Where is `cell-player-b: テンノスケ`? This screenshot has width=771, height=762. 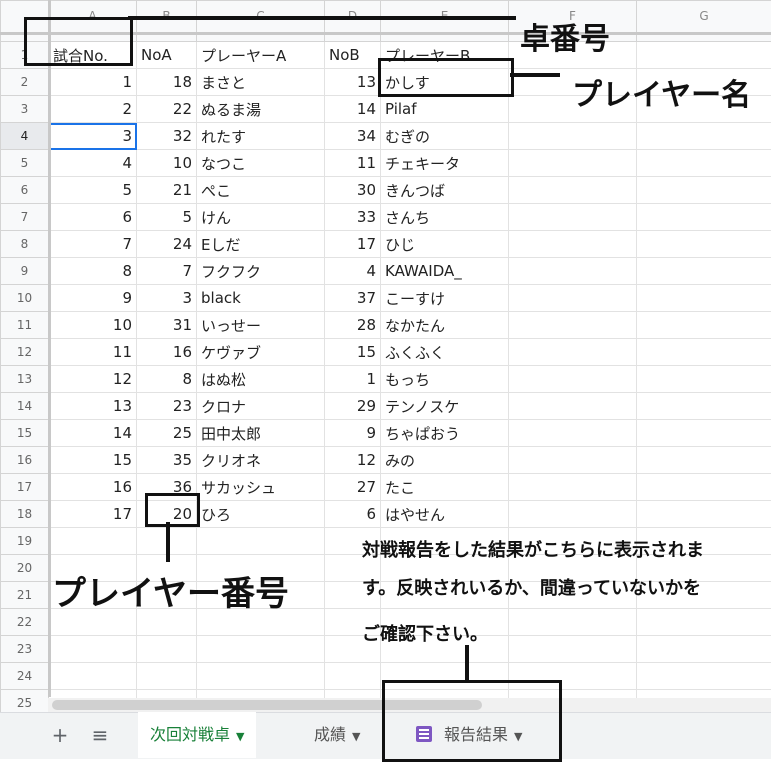 cell-player-b: テンノスケ is located at coordinates (445, 406).